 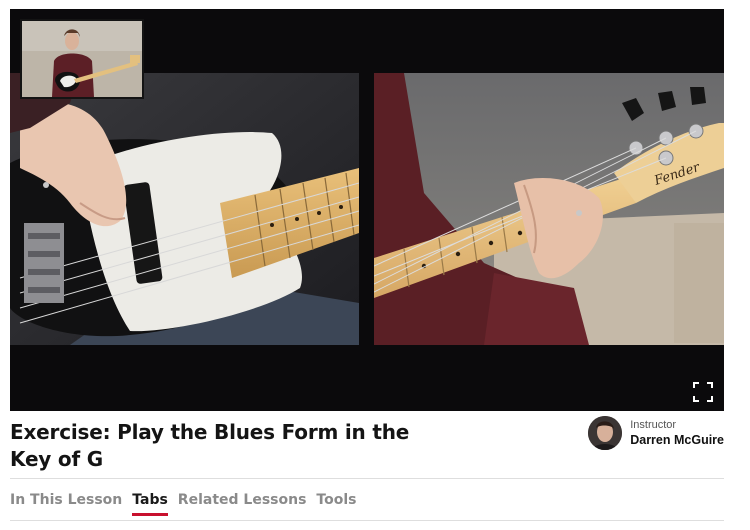 I want to click on instructor-avatar, so click(x=605, y=433).